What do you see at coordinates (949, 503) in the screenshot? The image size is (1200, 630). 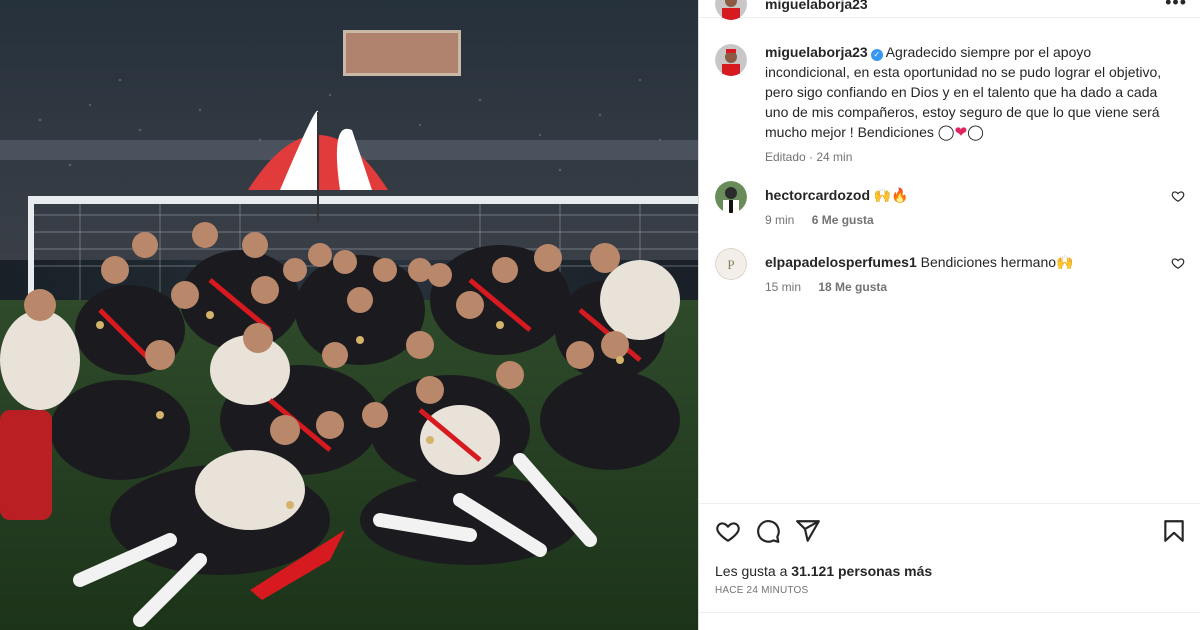 I see `actions-divider` at bounding box center [949, 503].